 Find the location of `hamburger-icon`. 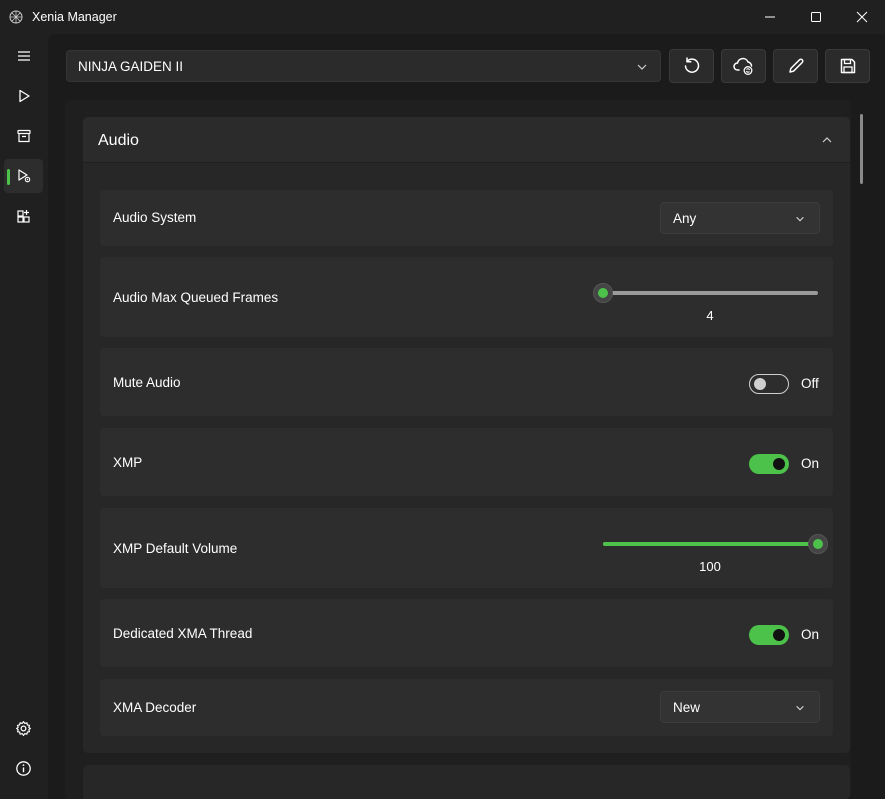

hamburger-icon is located at coordinates (23, 56).